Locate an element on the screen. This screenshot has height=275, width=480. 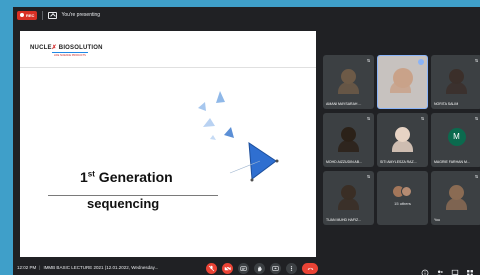
leave-call-button is located at coordinates (310, 268).